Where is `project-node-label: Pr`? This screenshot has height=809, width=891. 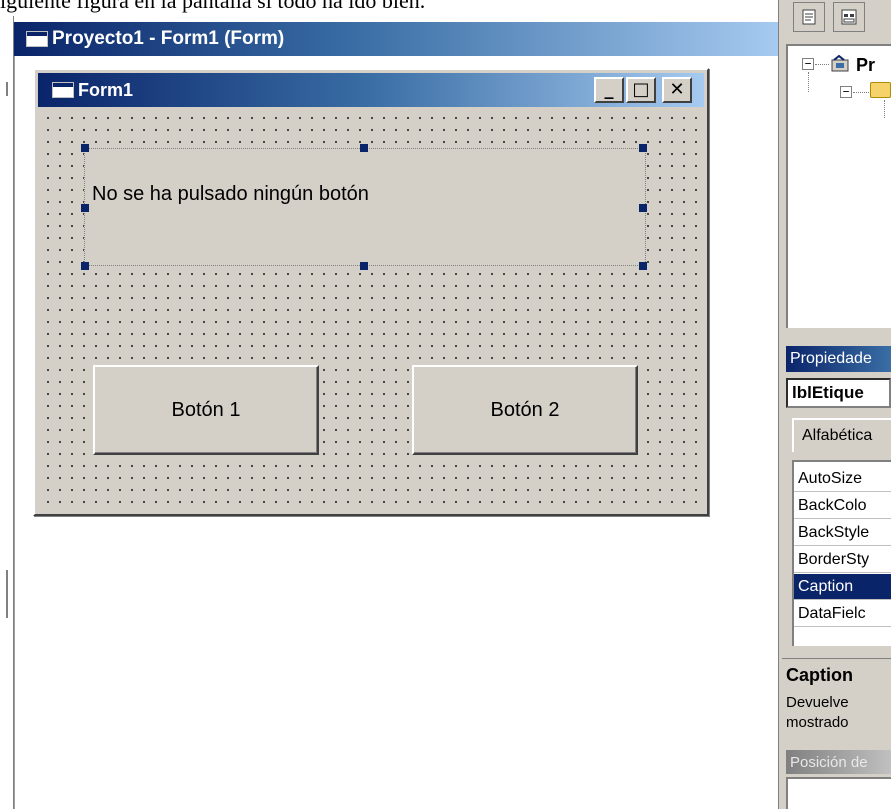 project-node-label: Pr is located at coordinates (865, 65).